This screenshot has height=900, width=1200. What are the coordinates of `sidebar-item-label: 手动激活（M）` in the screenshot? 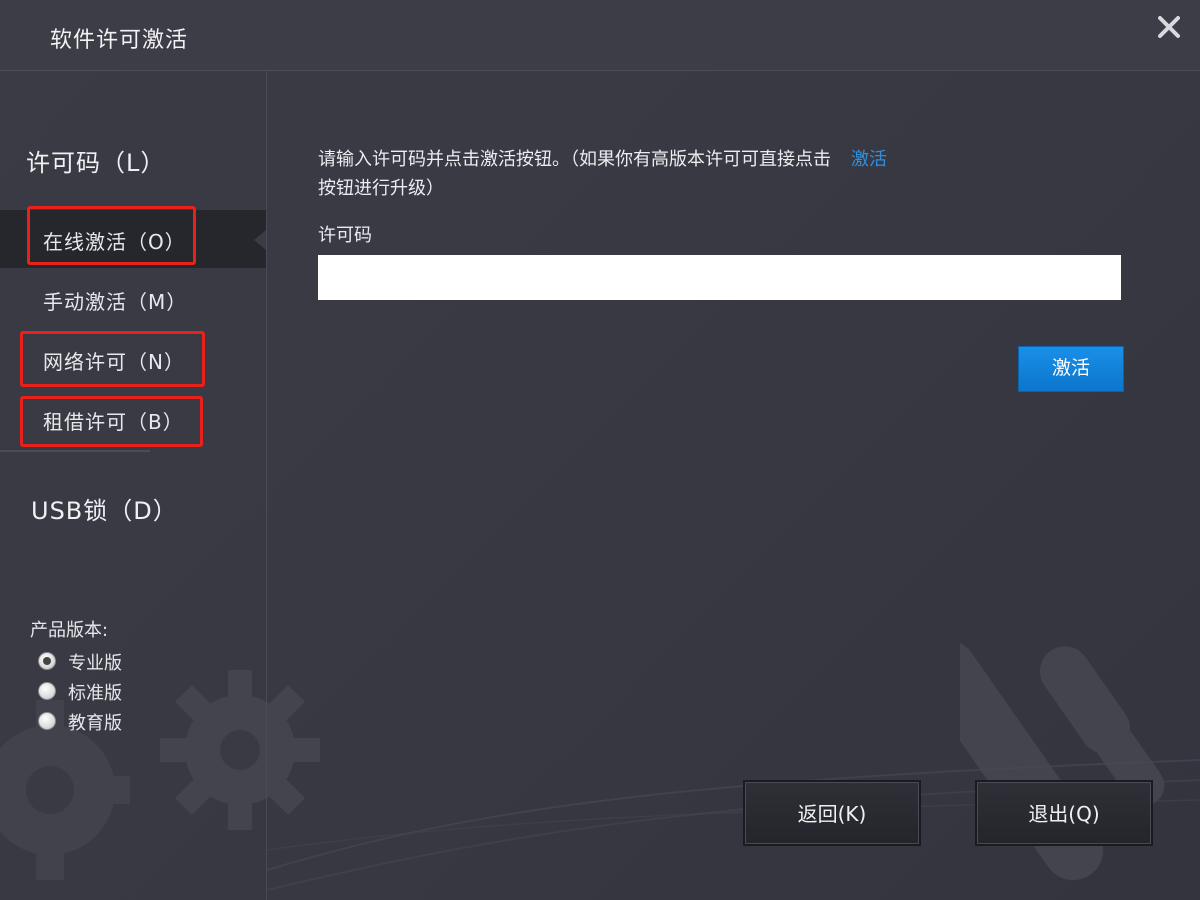 It's located at (115, 302).